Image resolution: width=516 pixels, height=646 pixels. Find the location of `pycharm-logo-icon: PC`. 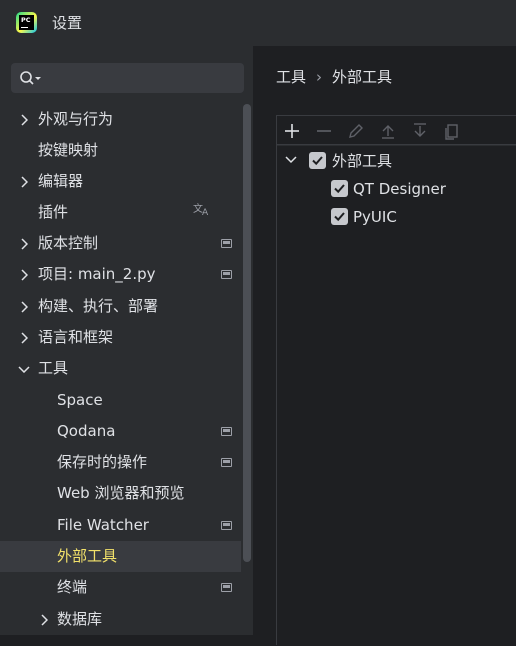

pycharm-logo-icon: PC is located at coordinates (26, 22).